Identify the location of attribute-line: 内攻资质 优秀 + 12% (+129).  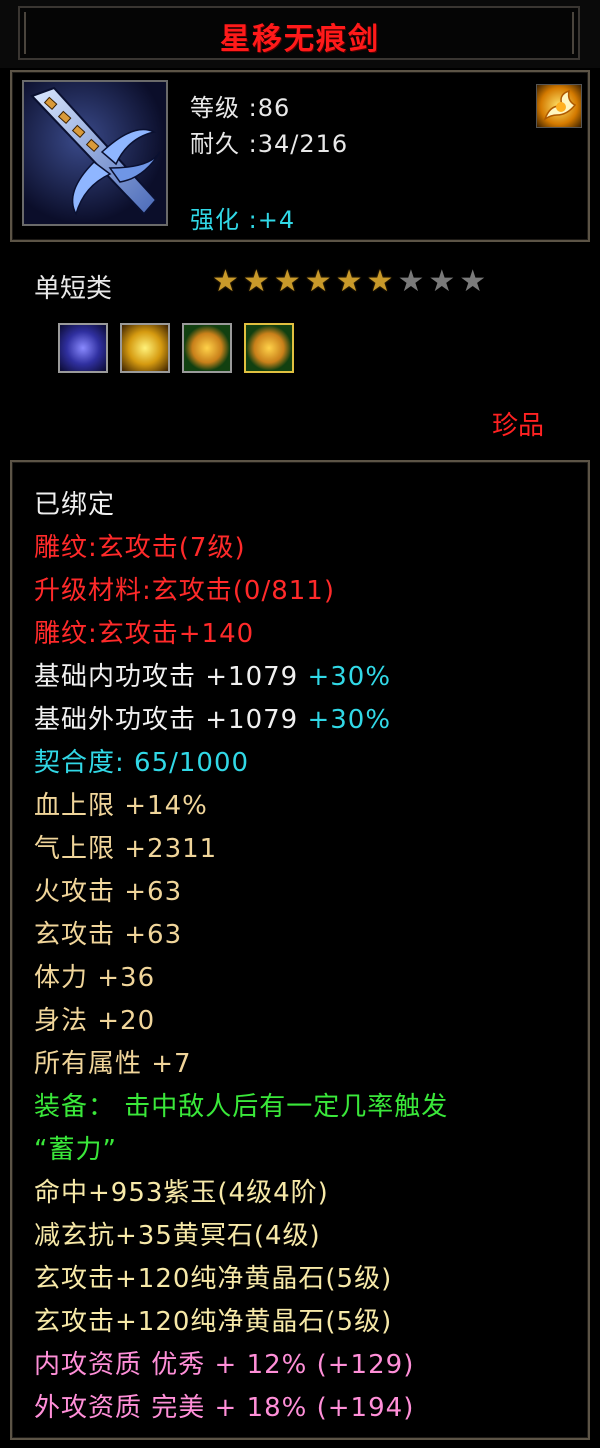
(224, 1365).